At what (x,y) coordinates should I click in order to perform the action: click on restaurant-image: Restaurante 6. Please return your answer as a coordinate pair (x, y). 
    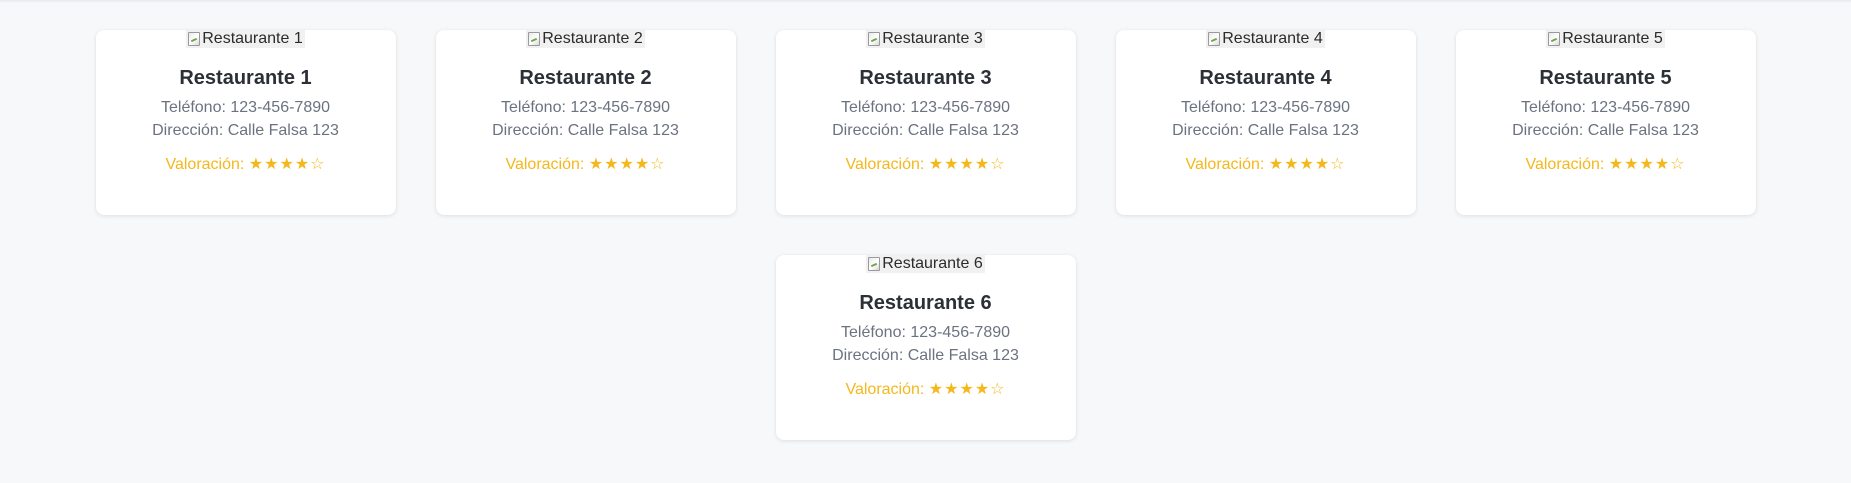
    Looking at the image, I should click on (925, 264).